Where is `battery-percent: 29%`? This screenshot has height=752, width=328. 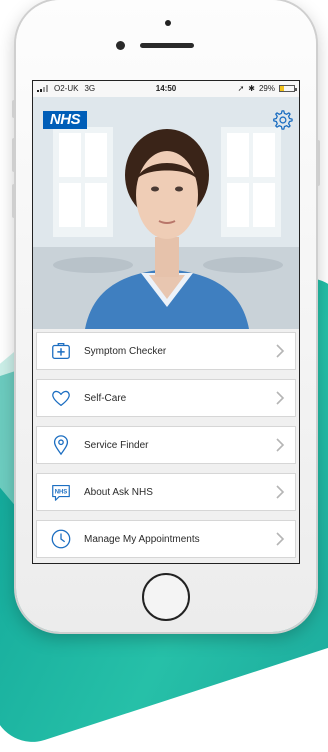 battery-percent: 29% is located at coordinates (266, 88).